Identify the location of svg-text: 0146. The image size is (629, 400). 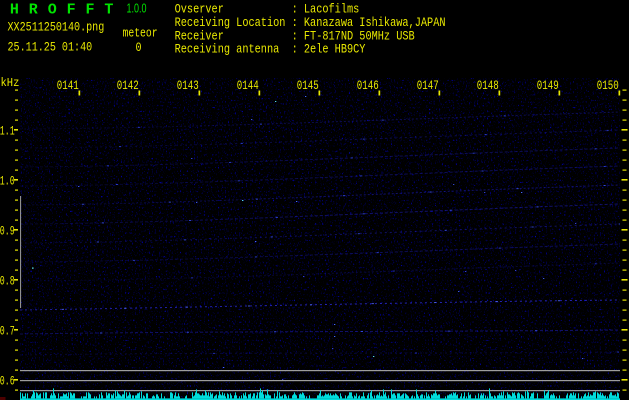
(368, 87).